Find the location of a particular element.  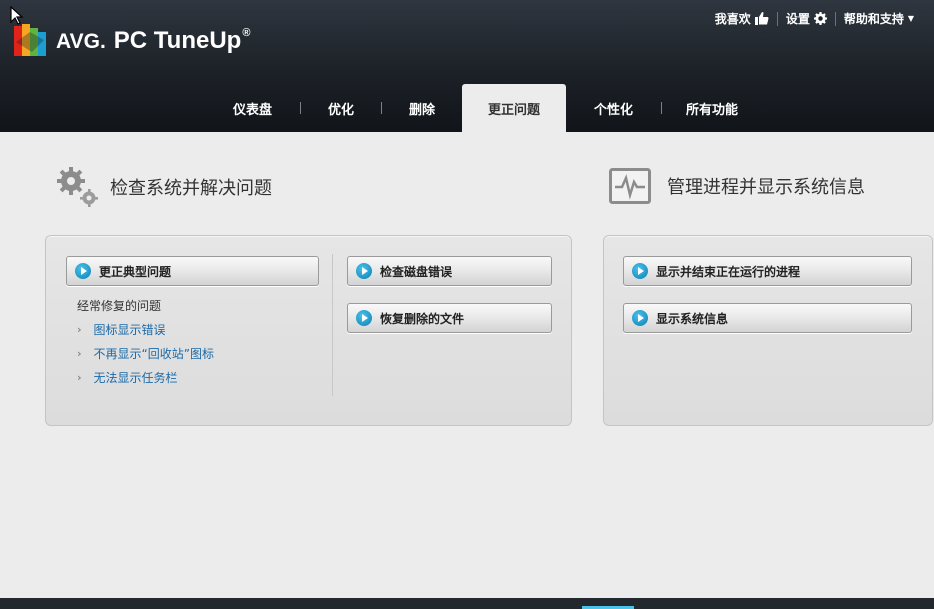

button-label: 恢复删除的文件 is located at coordinates (422, 318).